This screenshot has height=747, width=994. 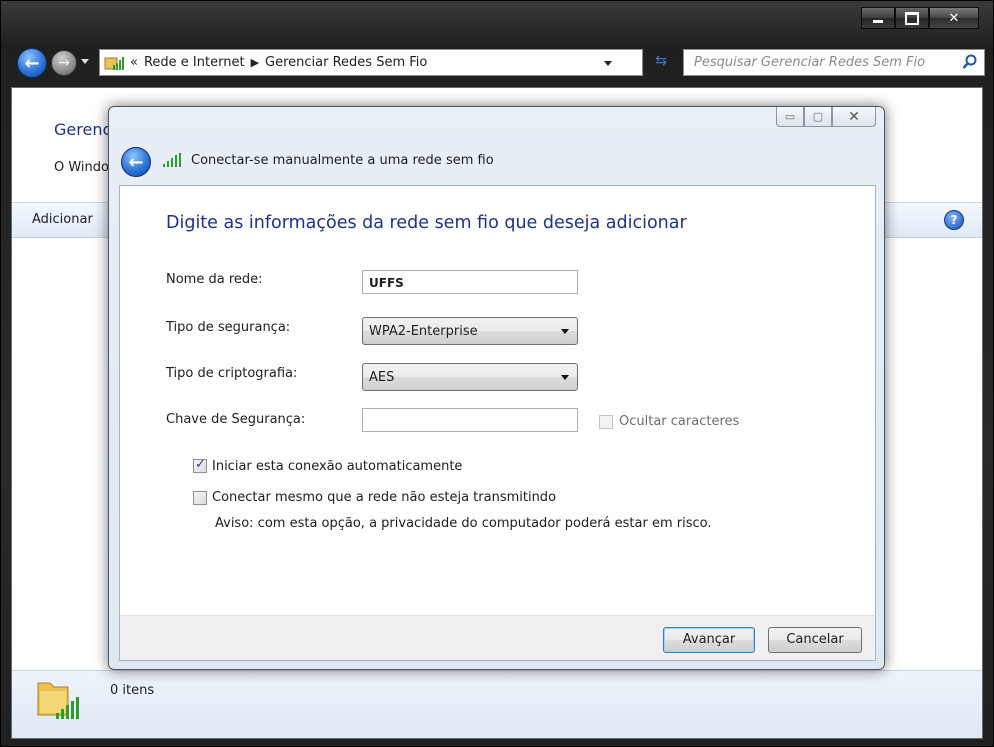 What do you see at coordinates (661, 63) in the screenshot?
I see `refresh-icon: ⇆` at bounding box center [661, 63].